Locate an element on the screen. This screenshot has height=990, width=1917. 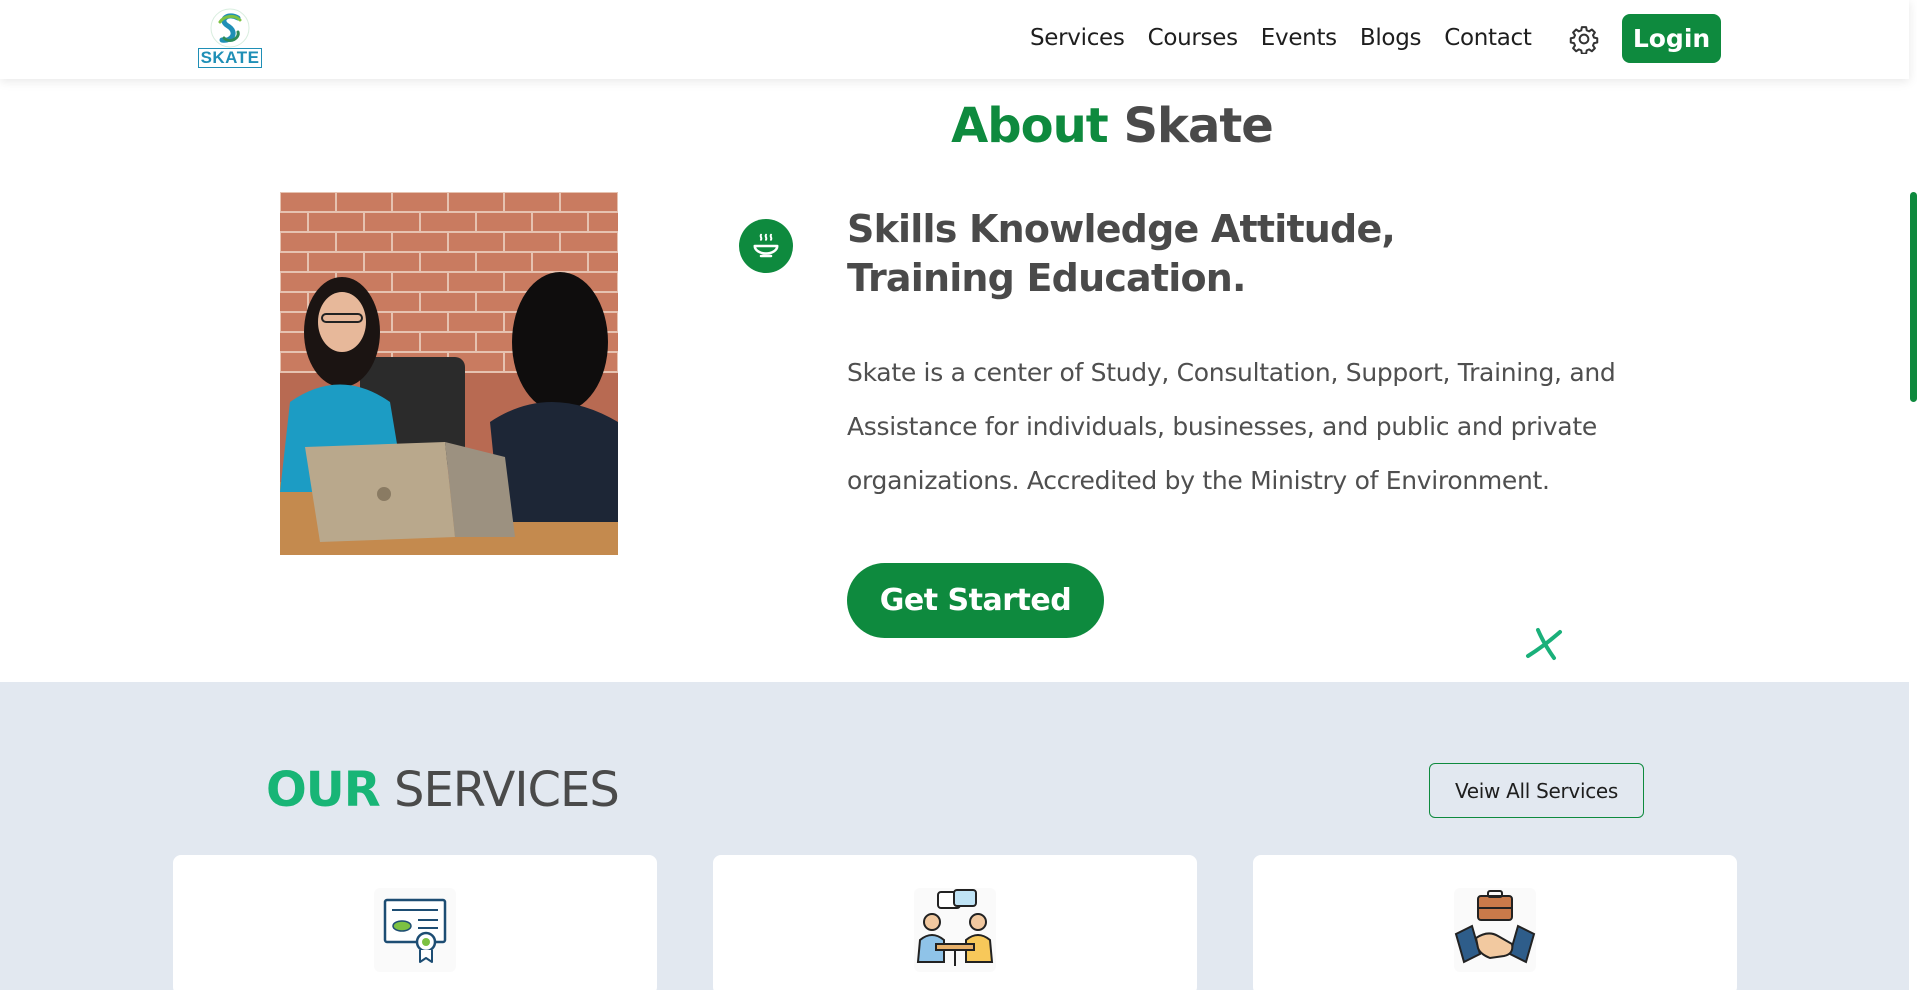
services-title: OUR SERVICES is located at coordinates (443, 790).